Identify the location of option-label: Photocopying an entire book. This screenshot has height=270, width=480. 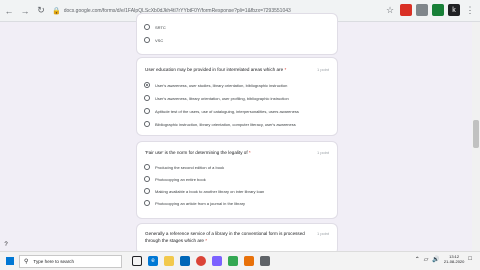
(180, 179).